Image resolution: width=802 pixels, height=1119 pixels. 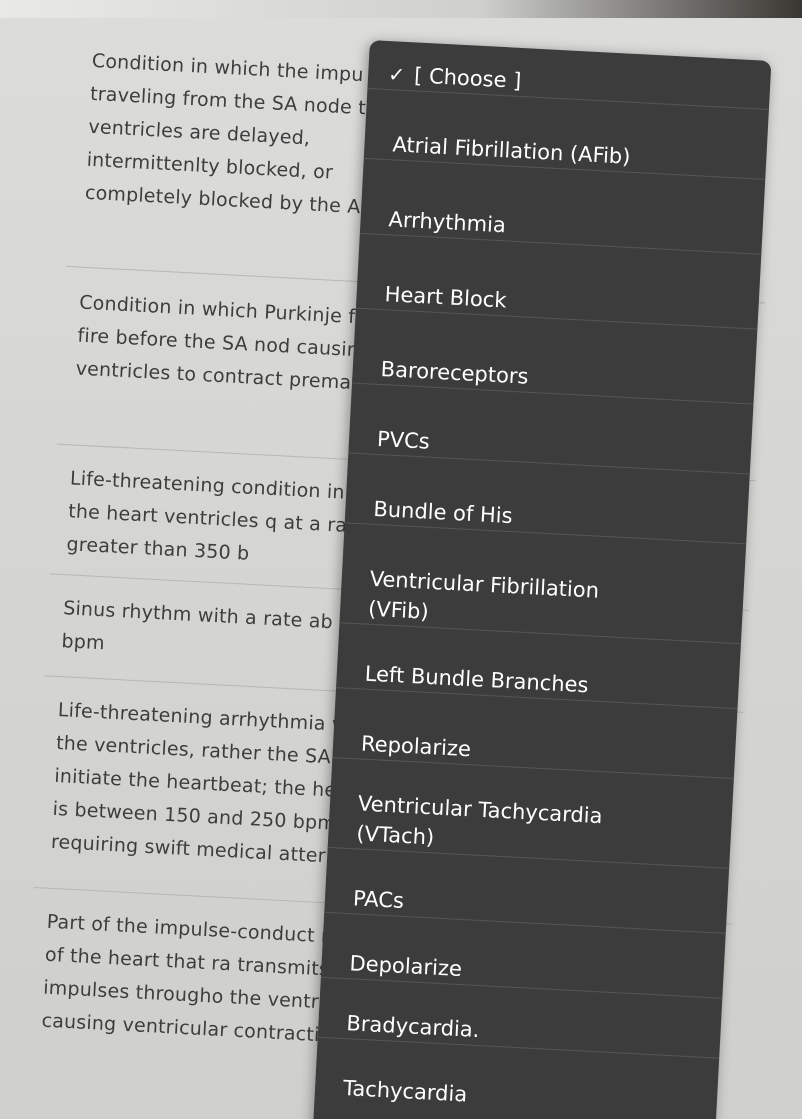 I want to click on option-repolarize: Repolarize, so click(x=534, y=753).